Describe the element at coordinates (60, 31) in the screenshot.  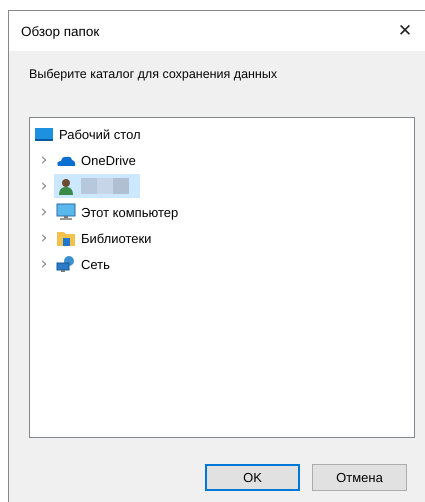
I see `window-title: Обзор папок` at that location.